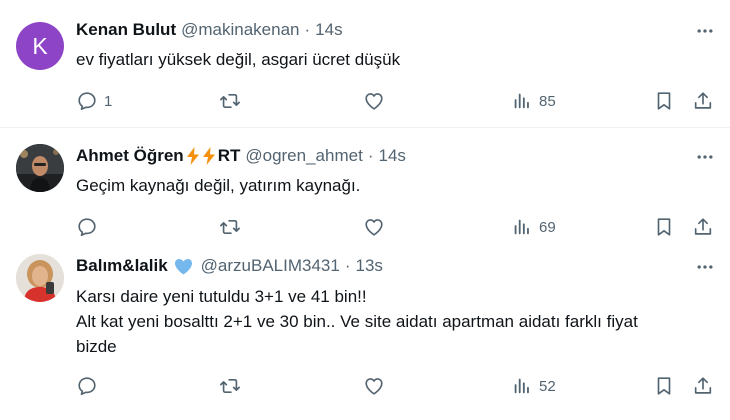  I want to click on action-bar: 69, so click(391, 227).